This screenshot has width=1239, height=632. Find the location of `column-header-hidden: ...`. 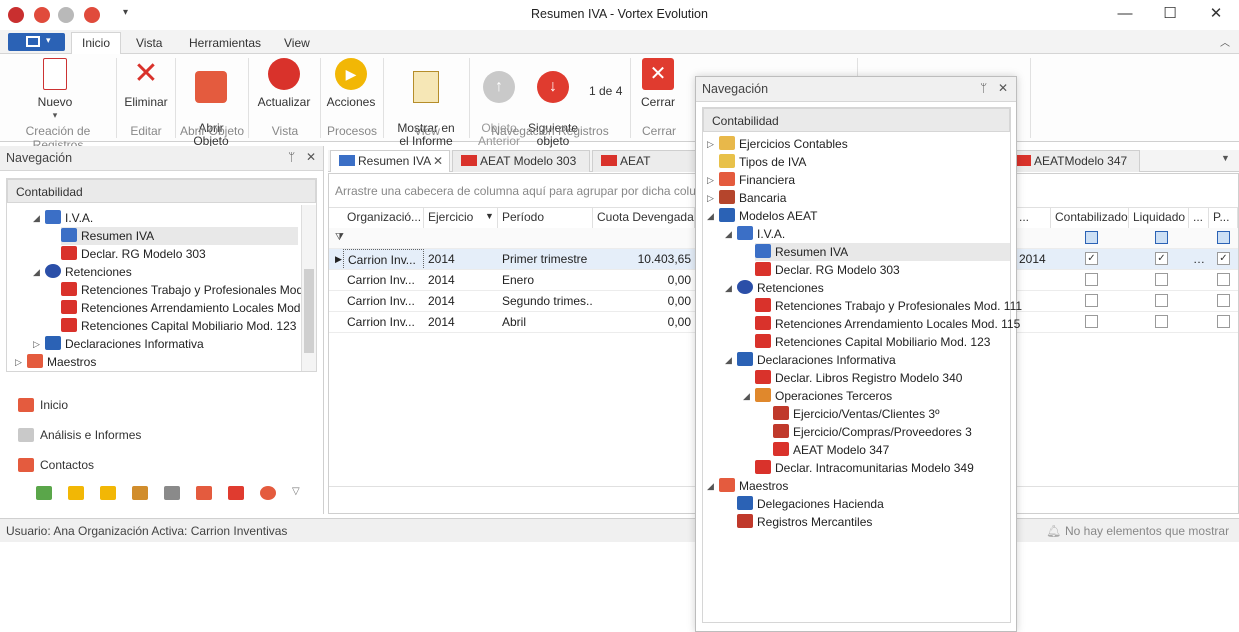

column-header-hidden: ... is located at coordinates (1033, 218).